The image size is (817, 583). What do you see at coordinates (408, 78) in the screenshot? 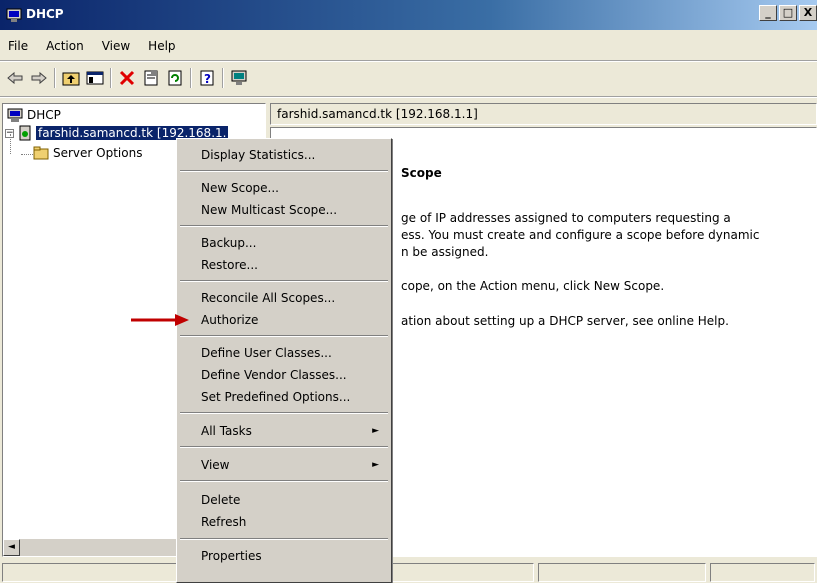
I see `toolbar: ?` at bounding box center [408, 78].